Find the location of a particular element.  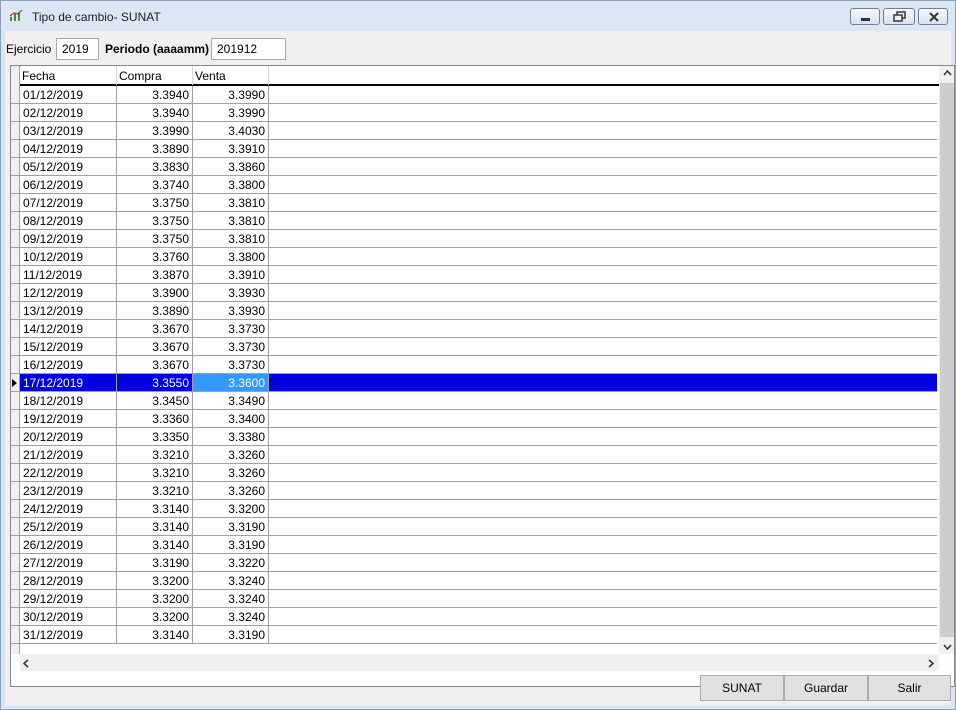

cell-fecha: 13/12/2019 is located at coordinates (68, 310).